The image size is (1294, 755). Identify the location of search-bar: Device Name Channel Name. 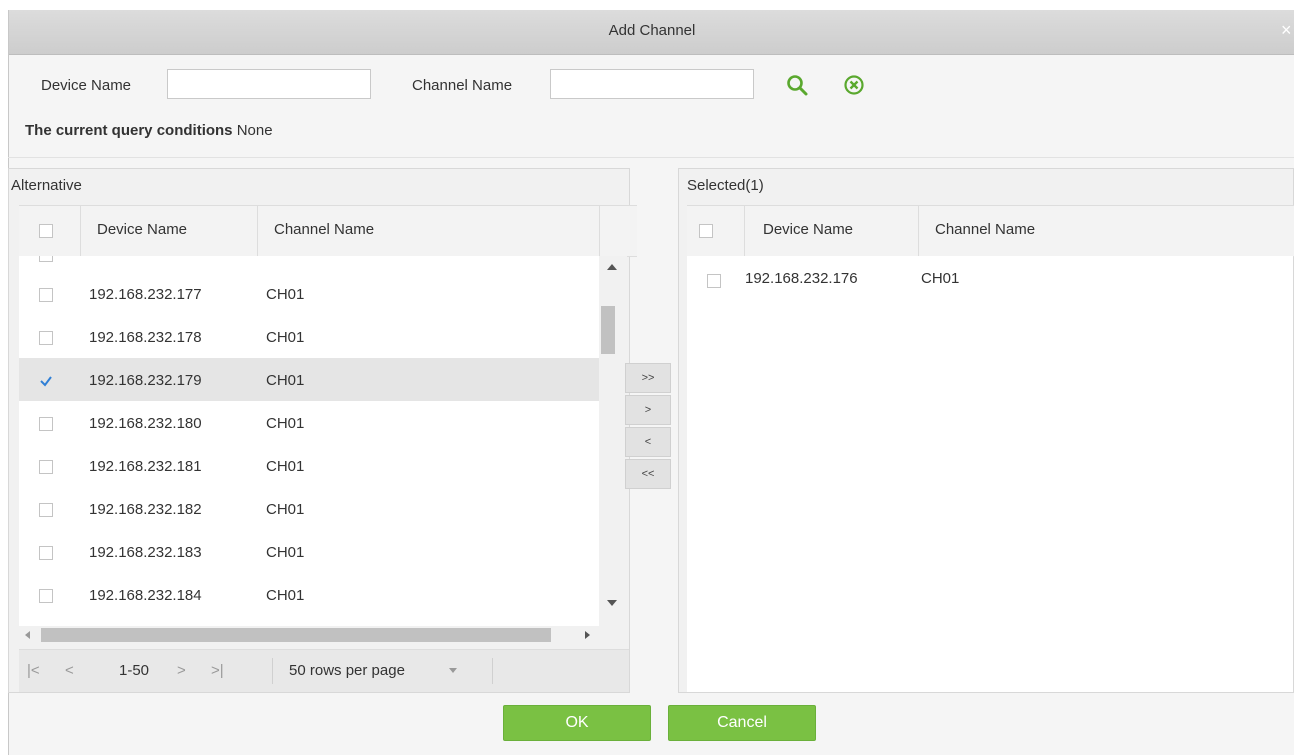
(651, 83).